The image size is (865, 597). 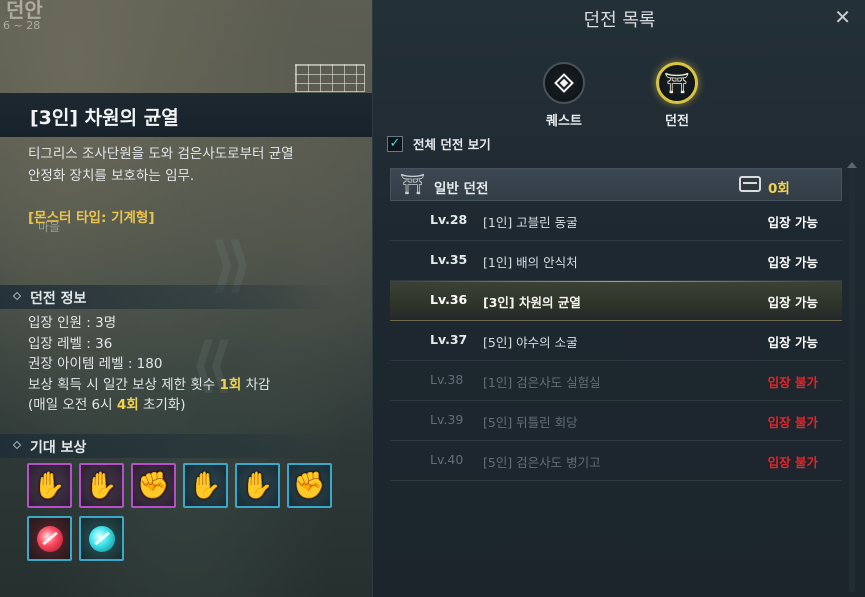 I want to click on reset-info: (매일 오전 6시 4회 초기화), so click(x=149, y=405).